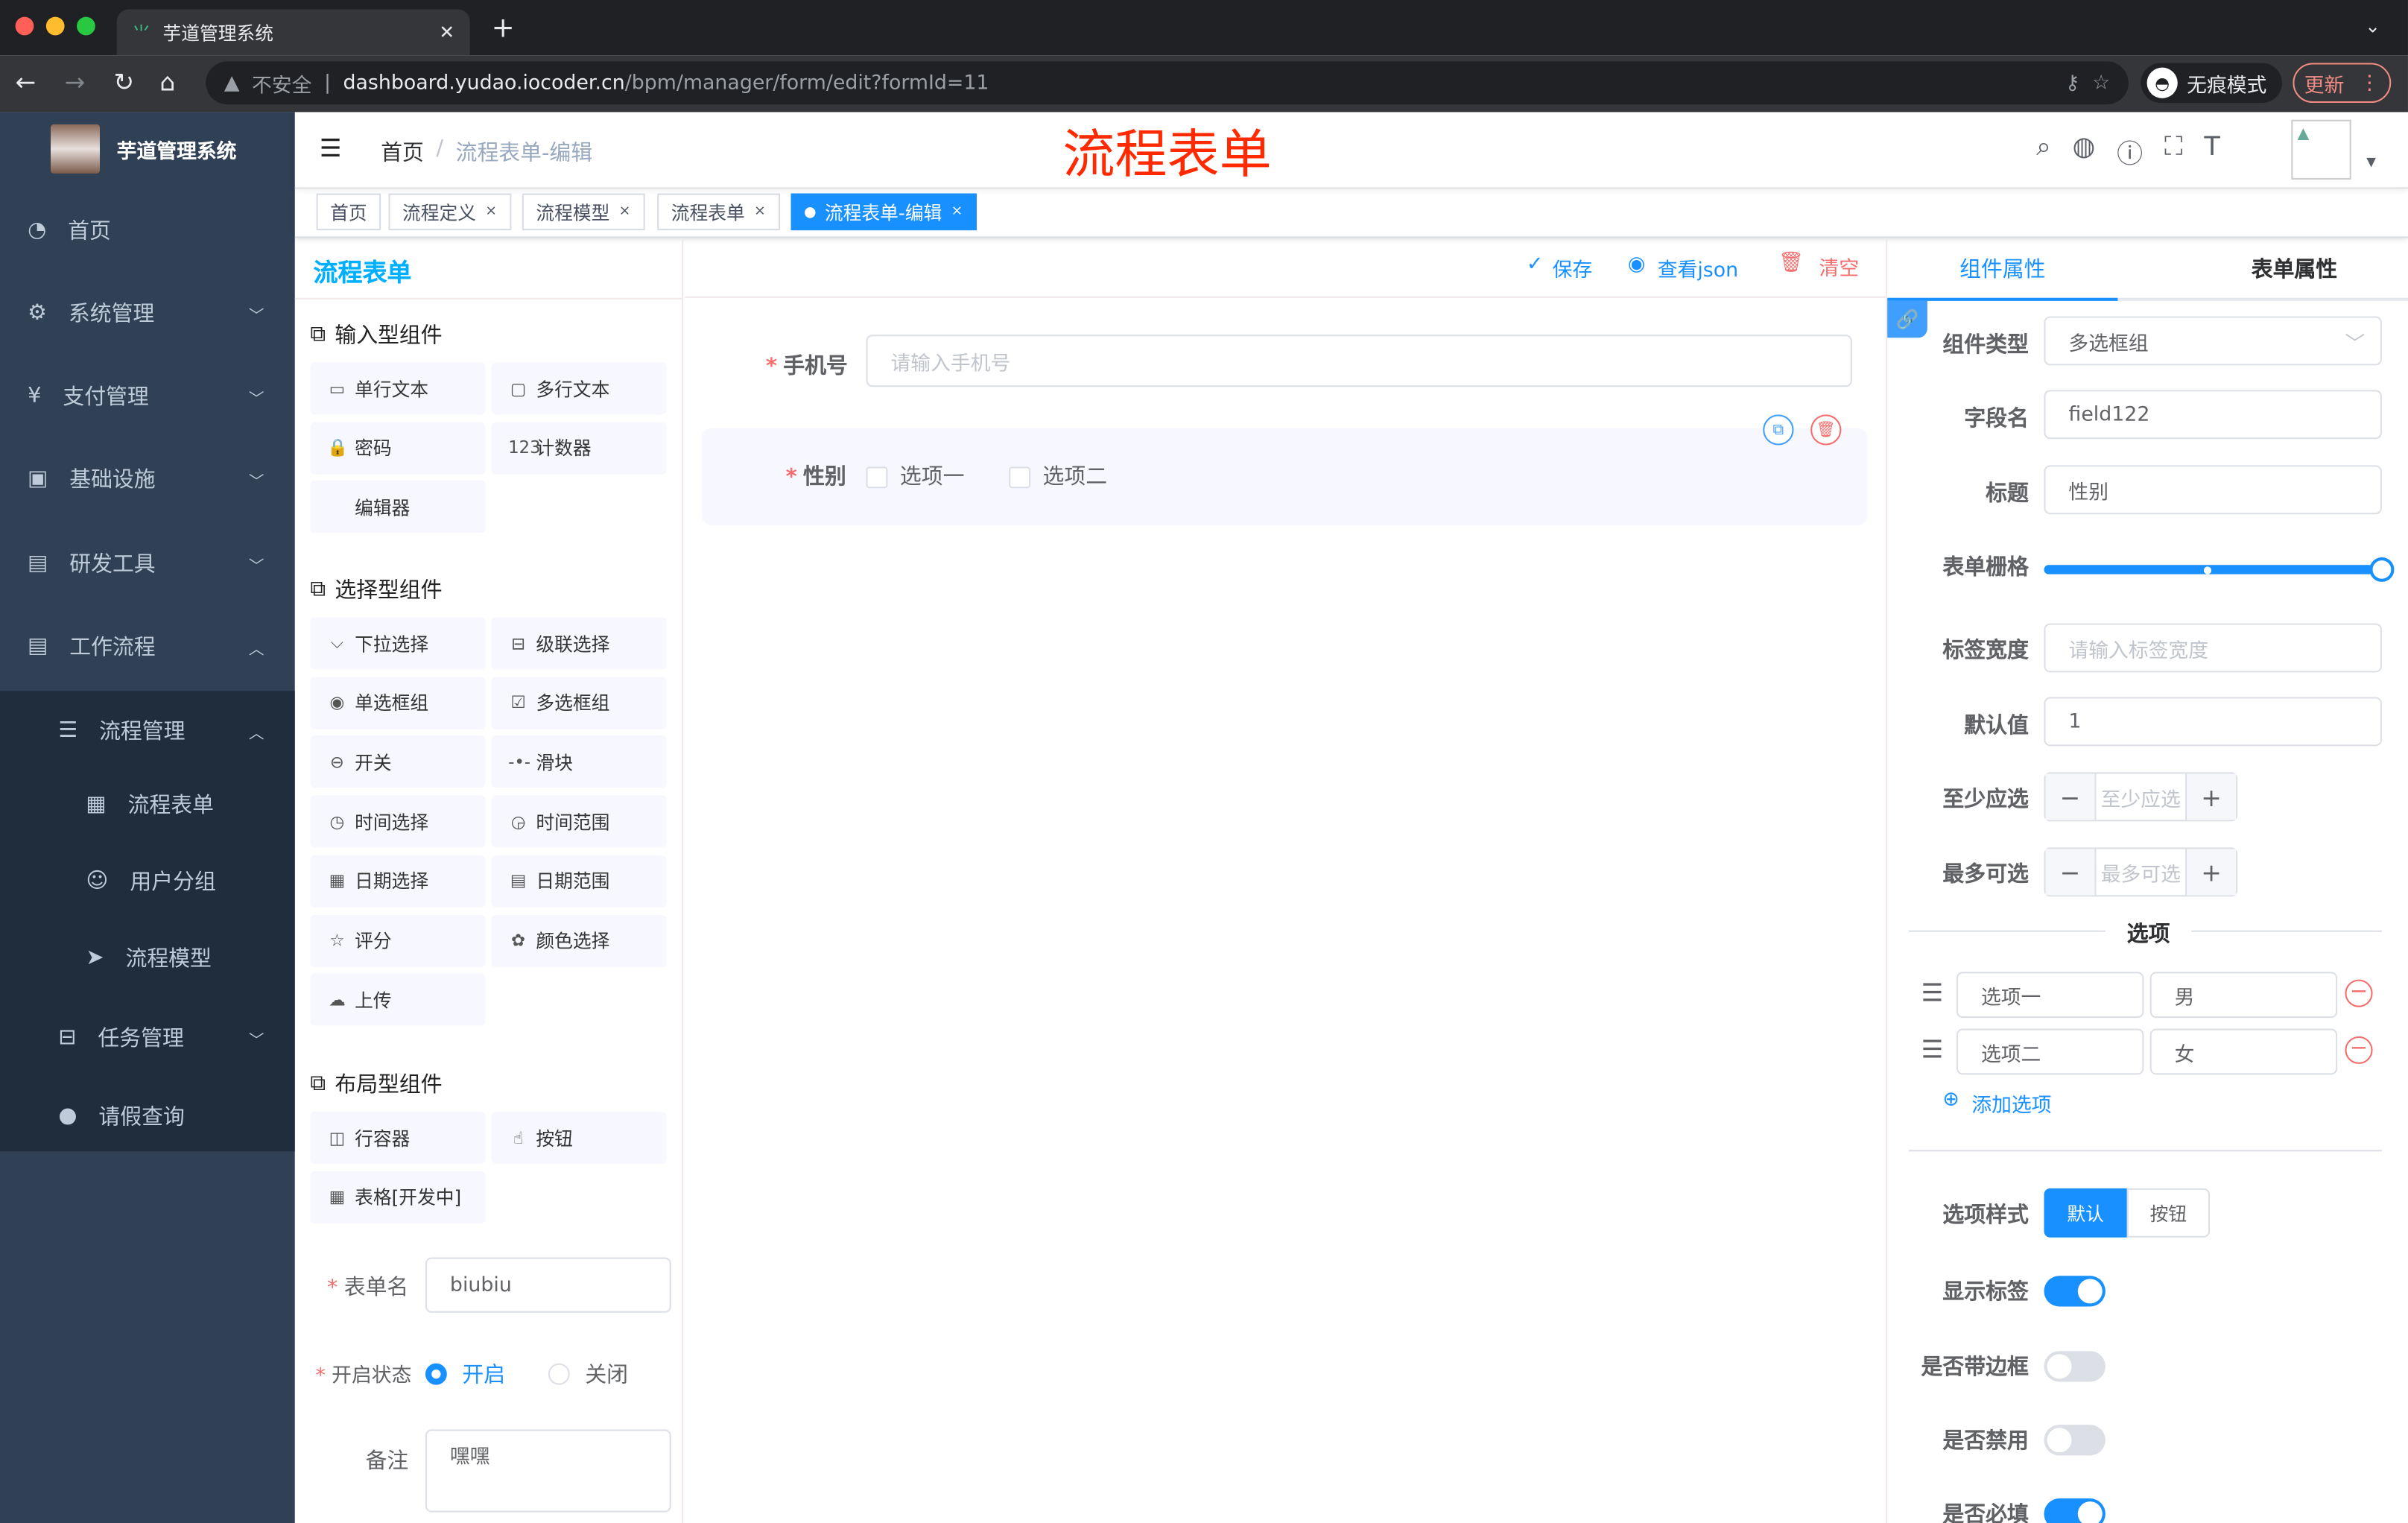  Describe the element at coordinates (147, 230) in the screenshot. I see `sidebar-item-home: ◔ 首页` at that location.